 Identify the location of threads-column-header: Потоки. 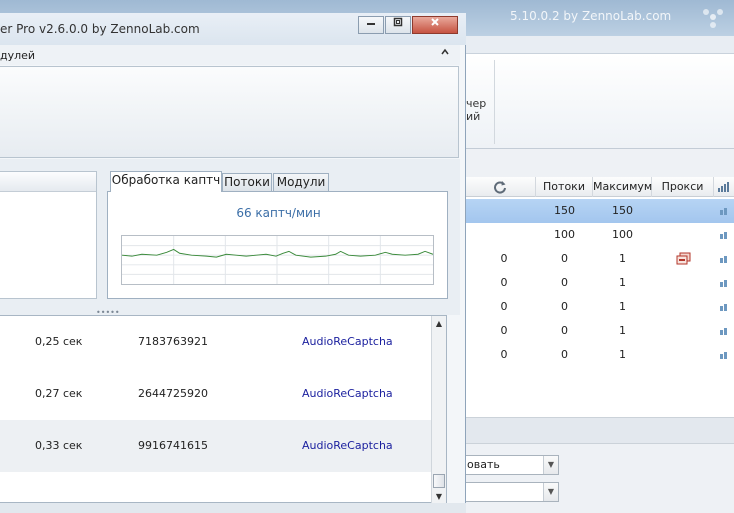
(564, 187).